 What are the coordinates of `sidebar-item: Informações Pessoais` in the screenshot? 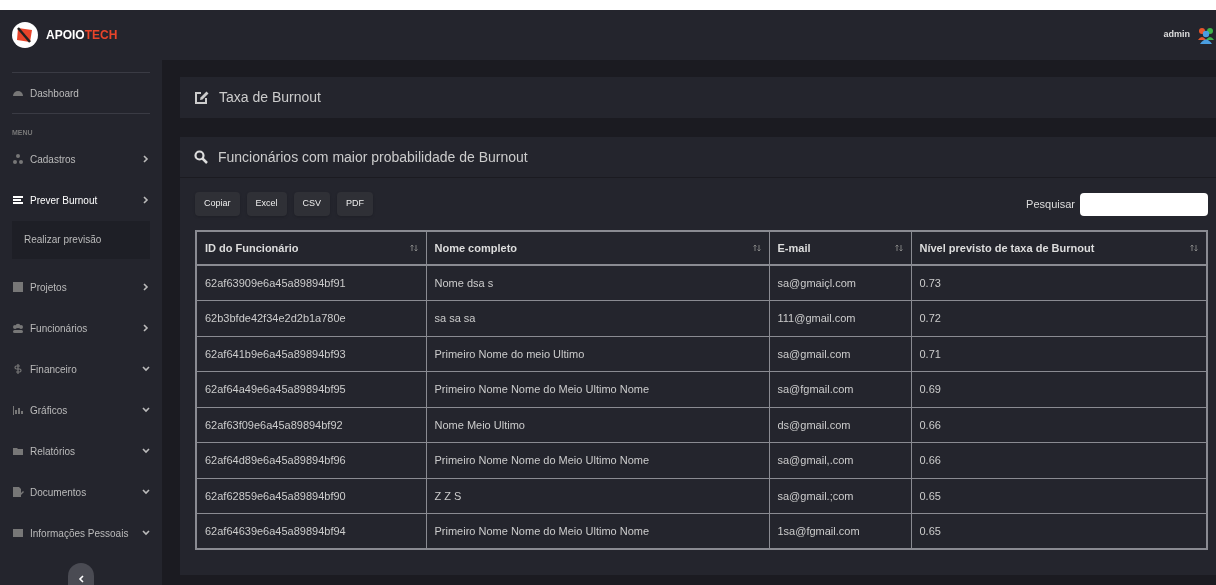 It's located at (81, 533).